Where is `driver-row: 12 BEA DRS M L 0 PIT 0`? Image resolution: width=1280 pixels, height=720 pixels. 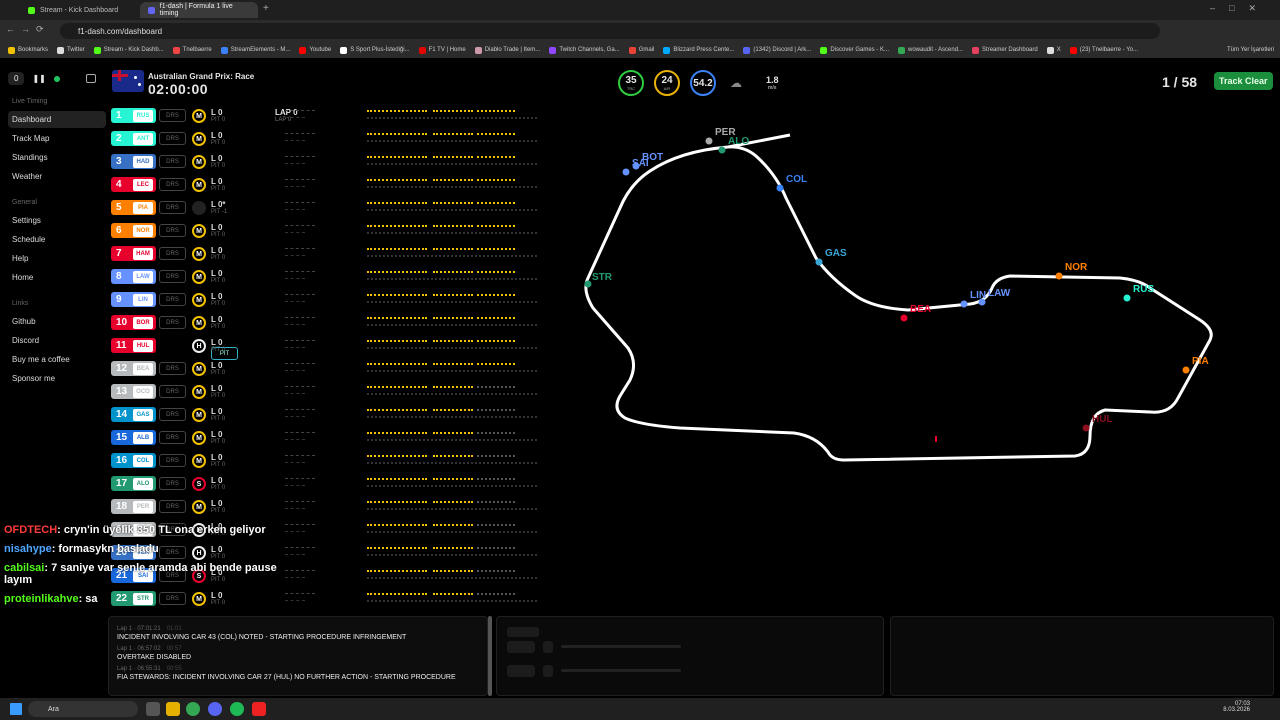
driver-row: 12 BEA DRS M L 0 PIT 0 is located at coordinates (335, 369).